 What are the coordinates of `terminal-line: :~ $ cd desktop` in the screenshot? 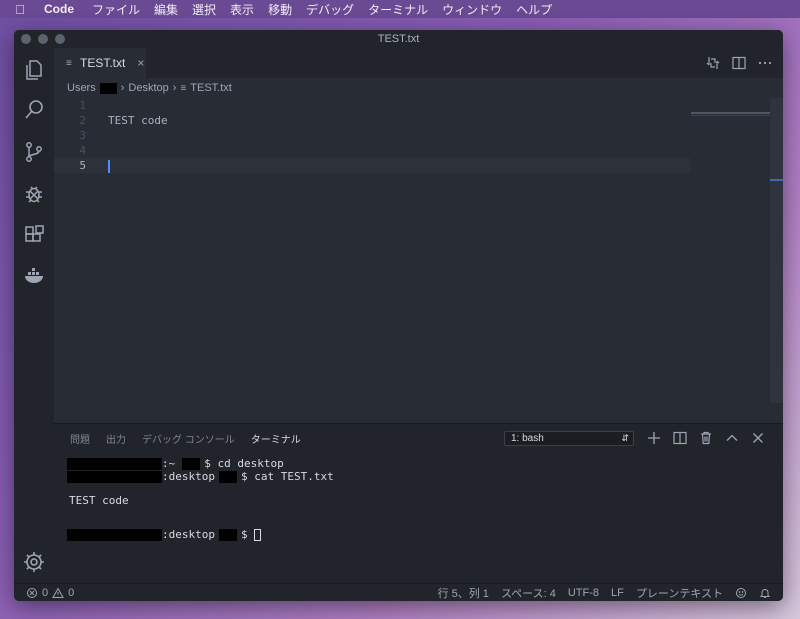 It's located at (175, 463).